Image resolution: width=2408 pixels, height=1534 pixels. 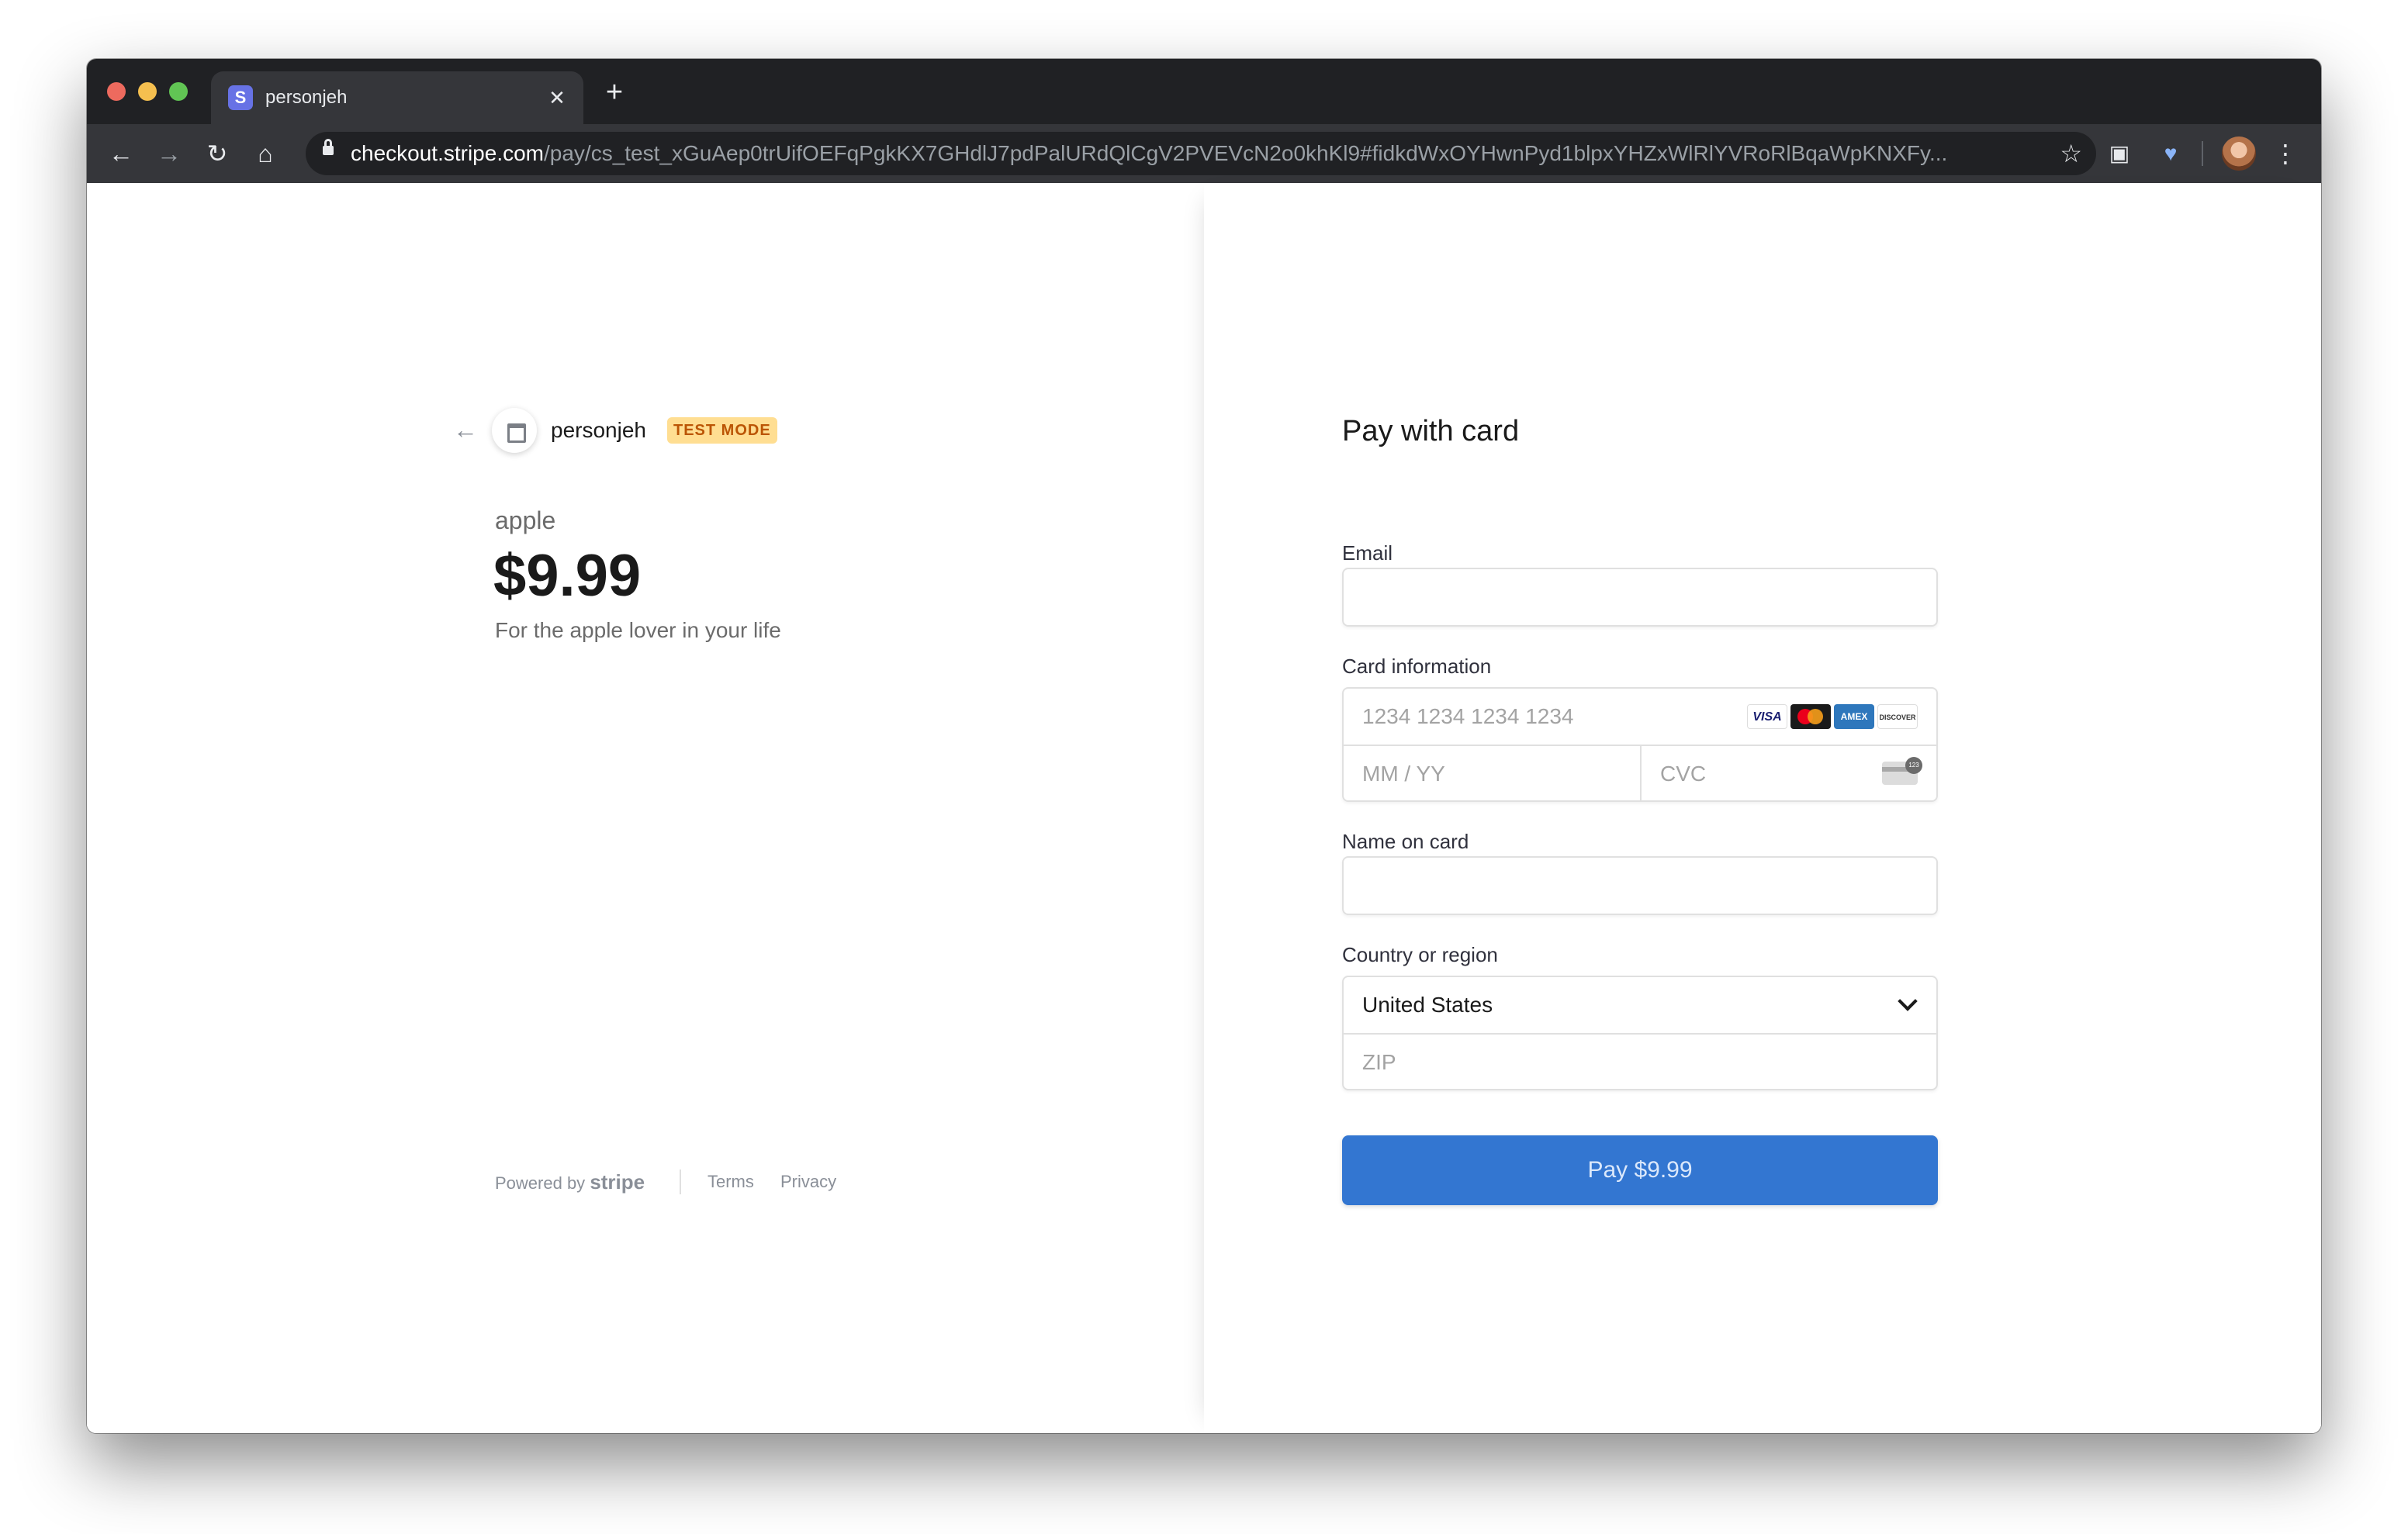 What do you see at coordinates (169, 153) in the screenshot?
I see `forward-icon: →` at bounding box center [169, 153].